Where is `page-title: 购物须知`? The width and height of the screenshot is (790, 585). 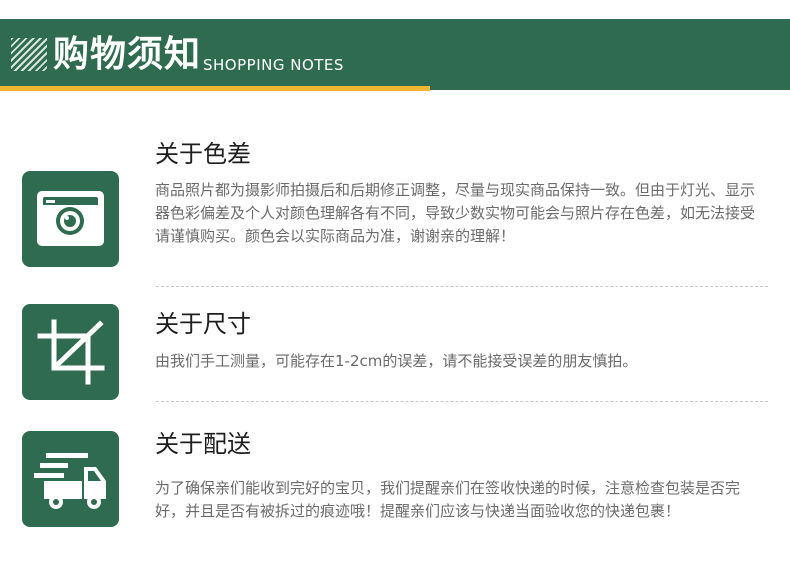
page-title: 购物须知 is located at coordinates (127, 54).